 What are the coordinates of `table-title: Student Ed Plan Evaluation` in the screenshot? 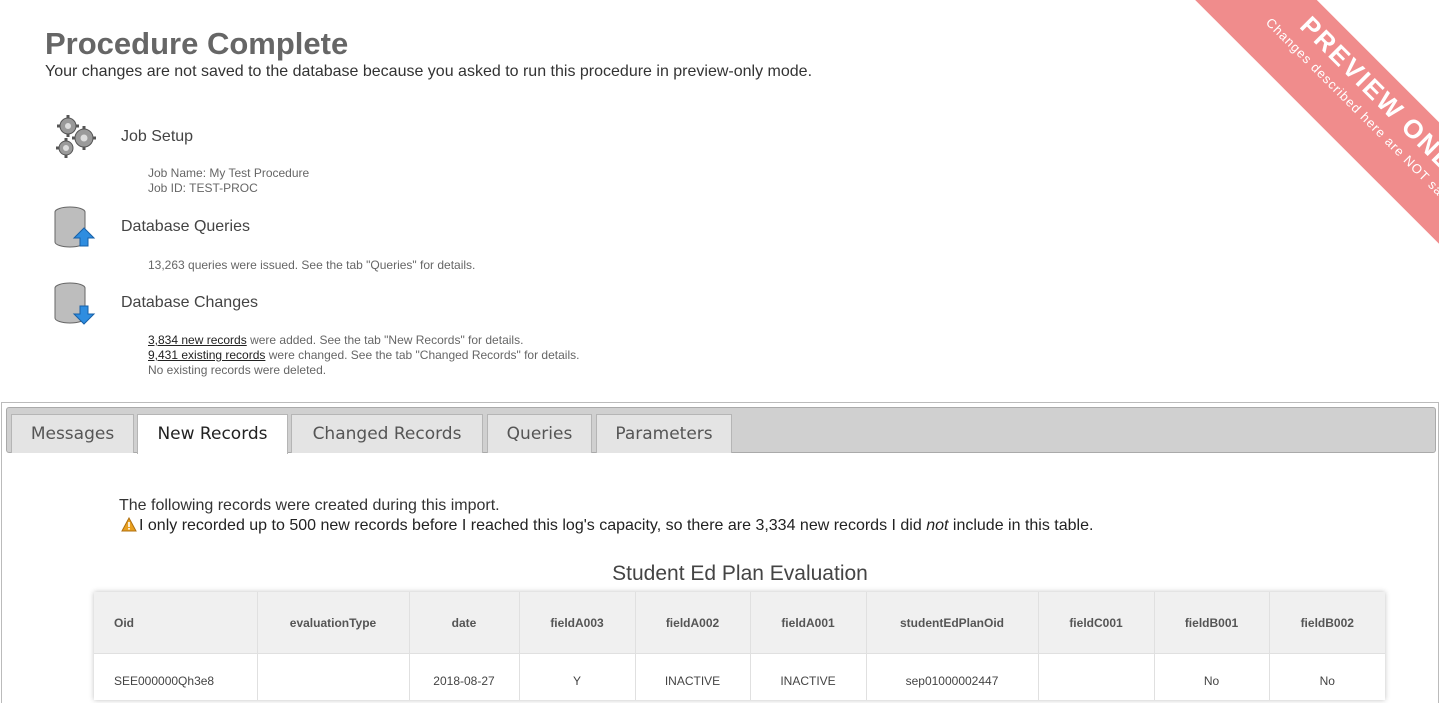 It's located at (740, 573).